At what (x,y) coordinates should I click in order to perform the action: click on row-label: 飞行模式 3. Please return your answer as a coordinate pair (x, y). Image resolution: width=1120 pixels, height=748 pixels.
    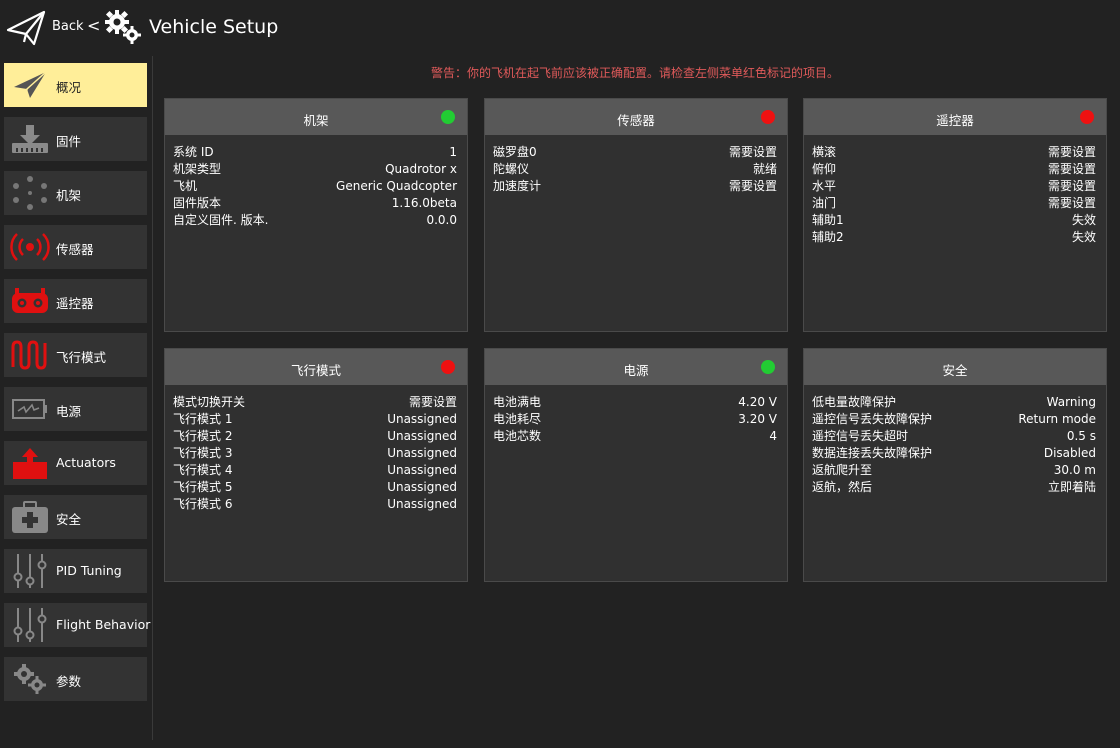
    Looking at the image, I should click on (203, 453).